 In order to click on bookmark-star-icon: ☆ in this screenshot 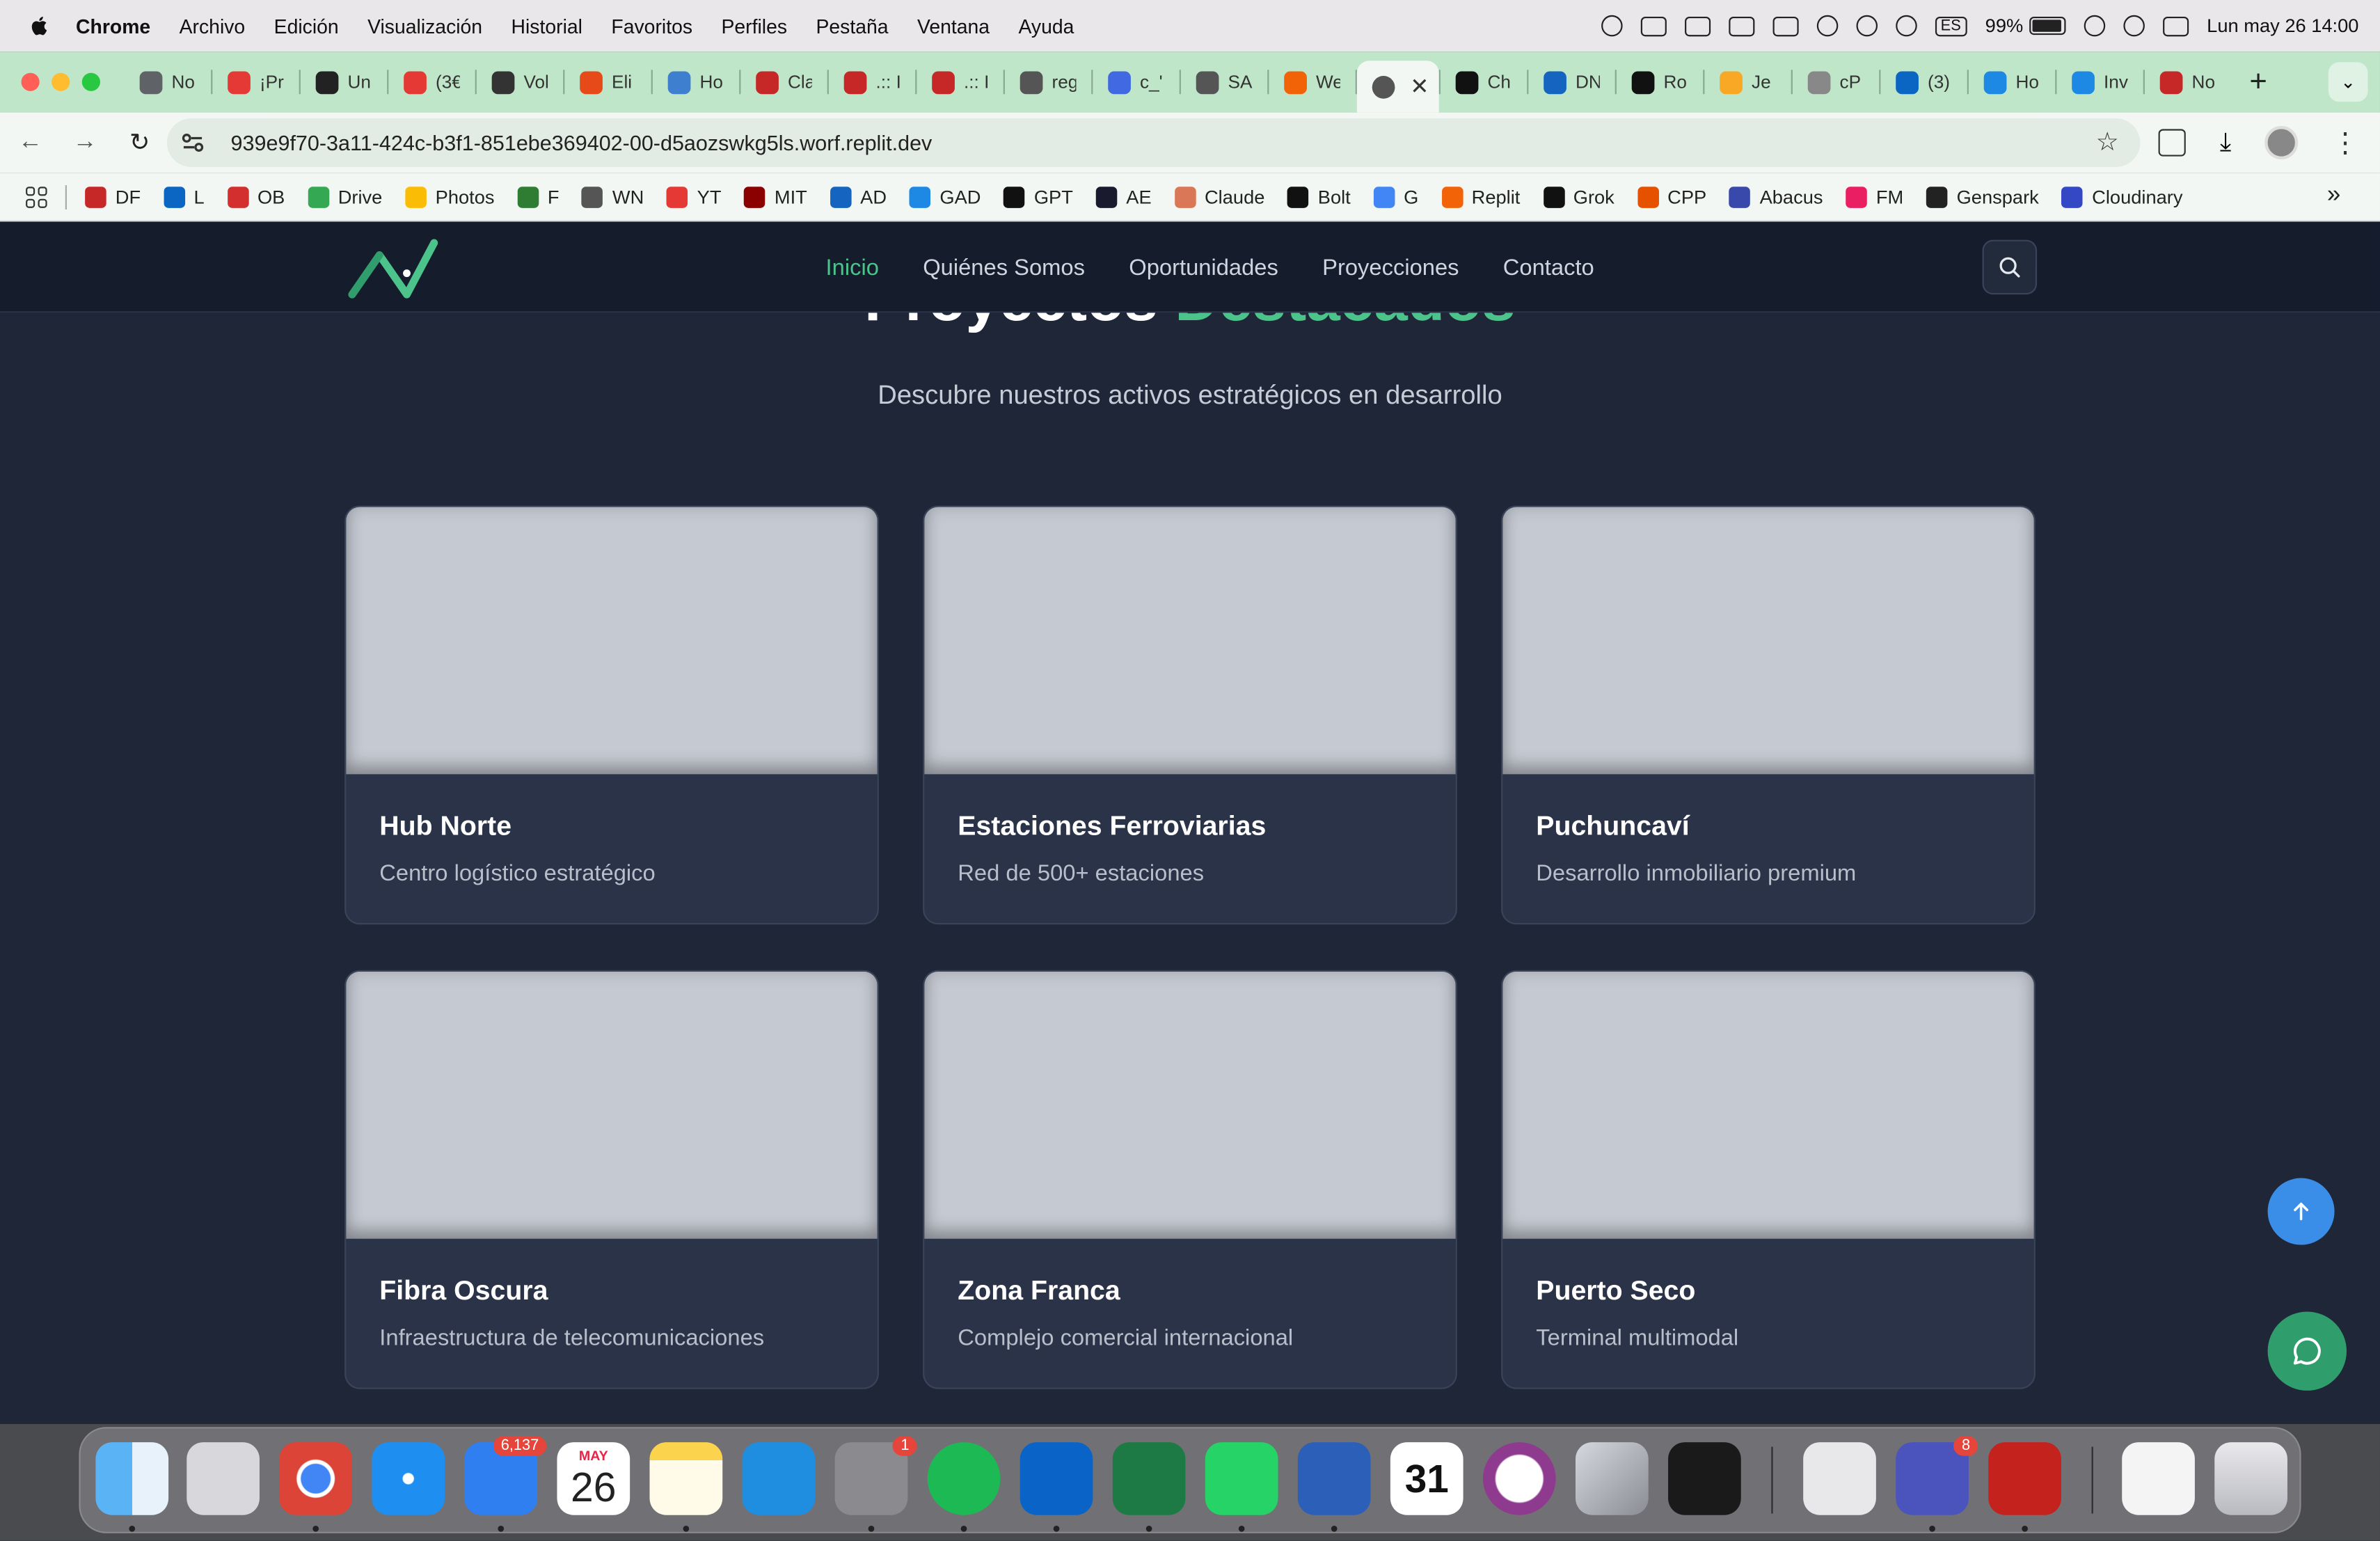, I will do `click(2107, 142)`.